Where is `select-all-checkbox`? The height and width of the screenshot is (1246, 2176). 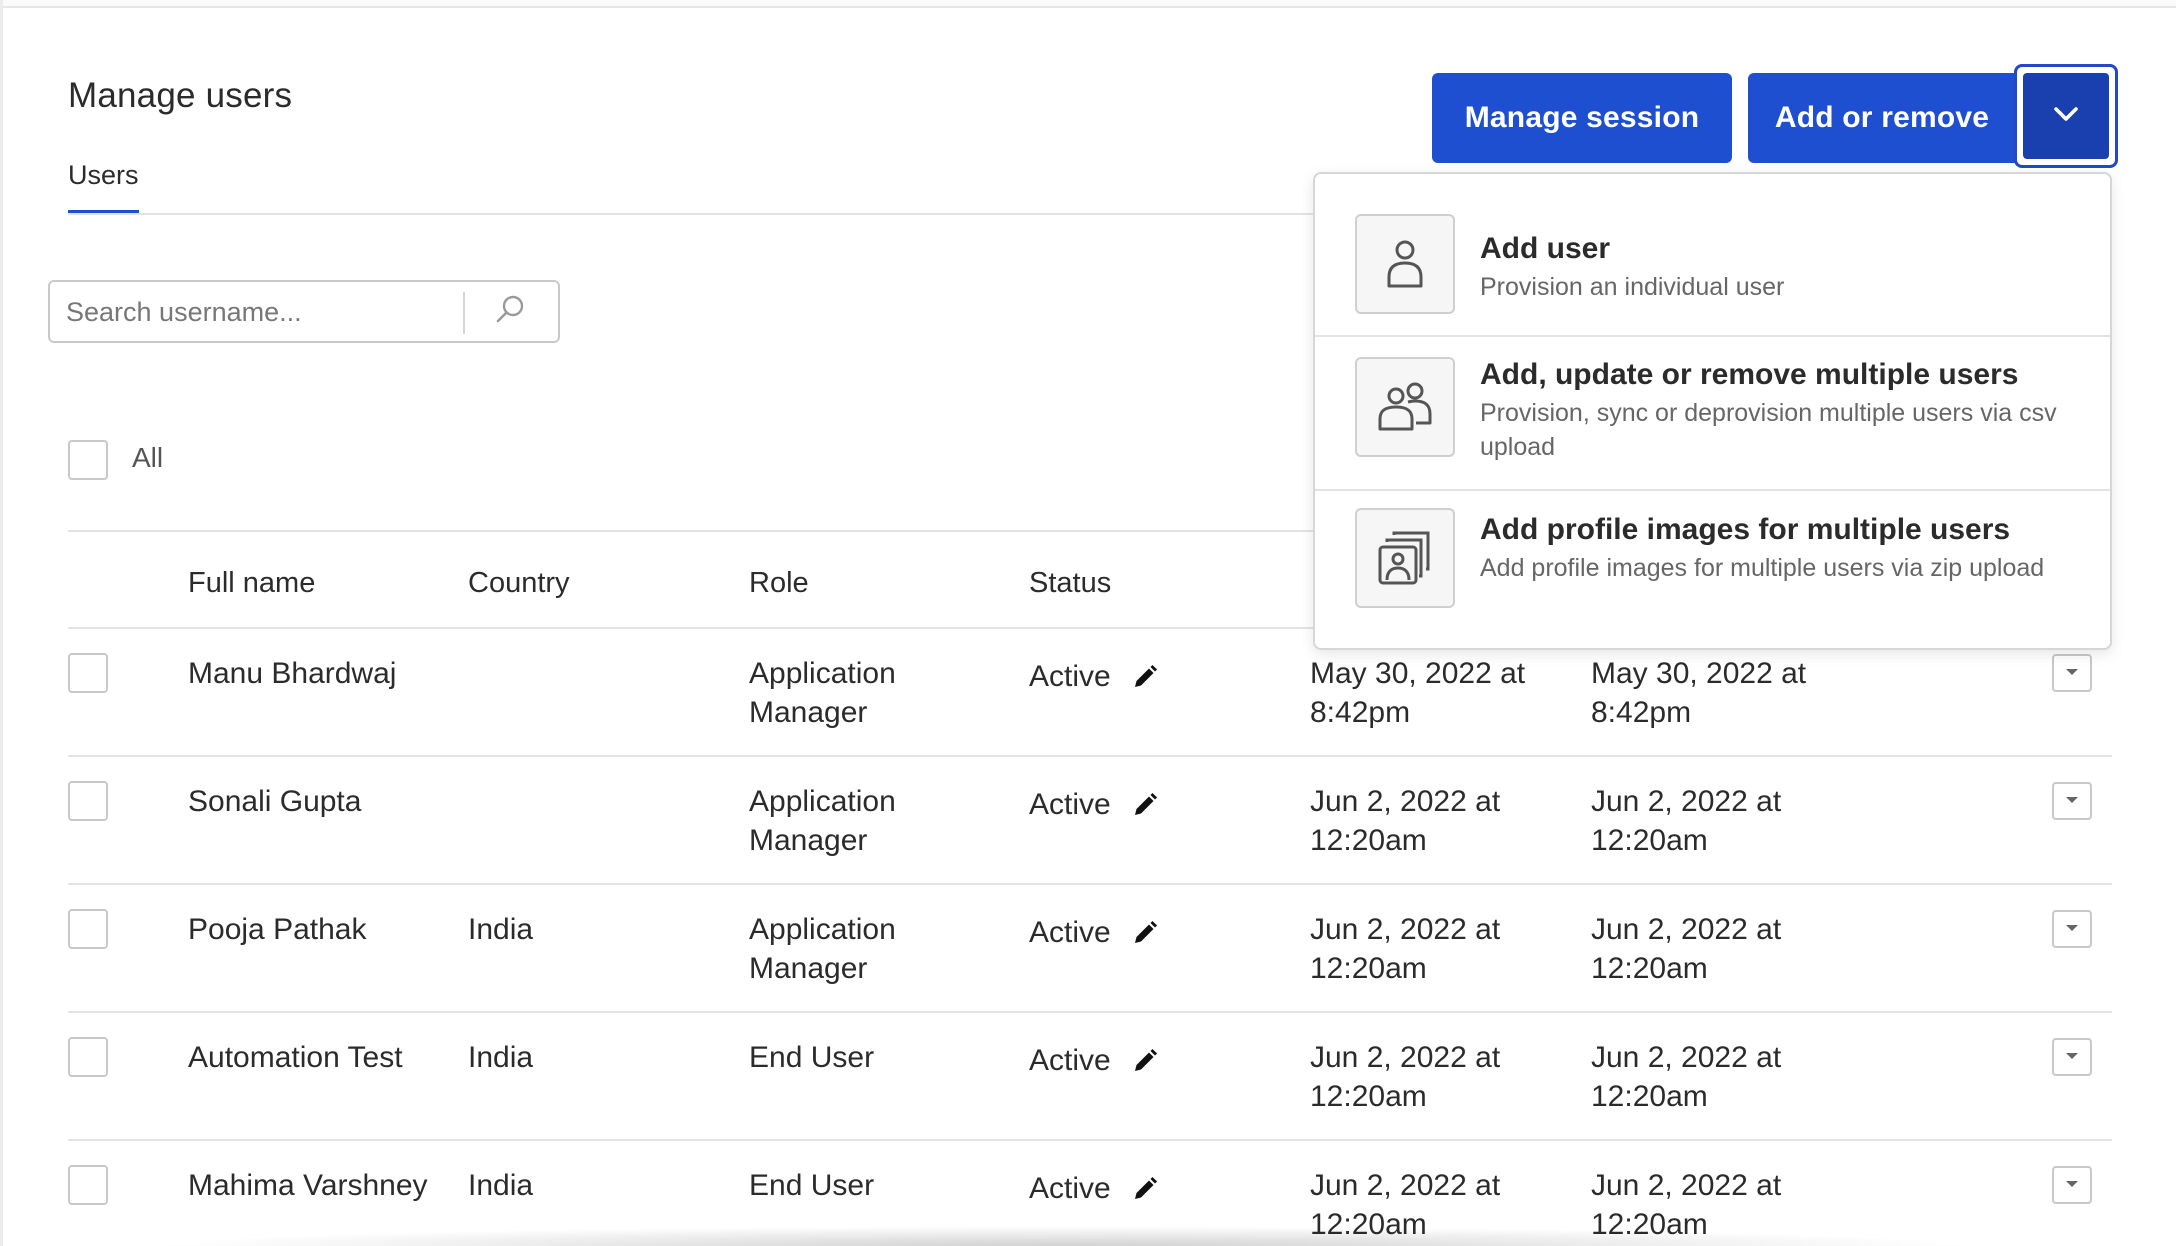
select-all-checkbox is located at coordinates (88, 460).